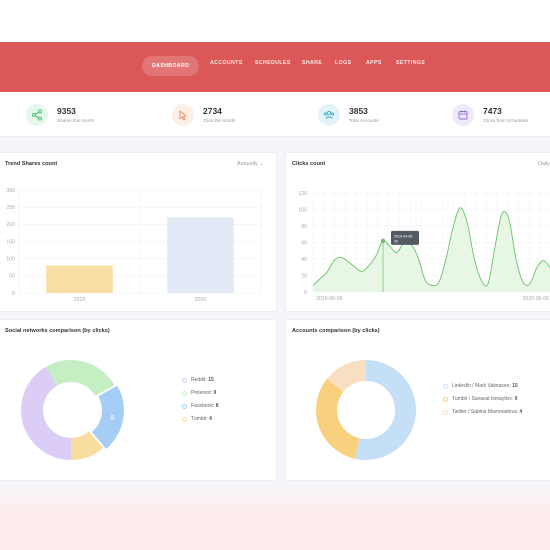 The height and width of the screenshot is (550, 550). What do you see at coordinates (10, 242) in the screenshot?
I see `y-tick-label: 150` at bounding box center [10, 242].